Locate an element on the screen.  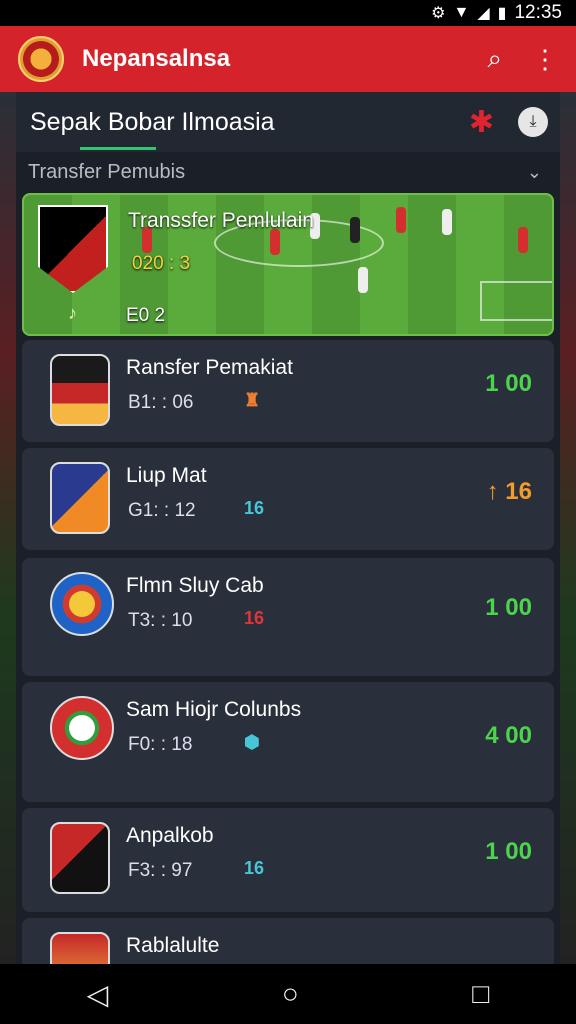
tab-indicator is located at coordinates (118, 148).